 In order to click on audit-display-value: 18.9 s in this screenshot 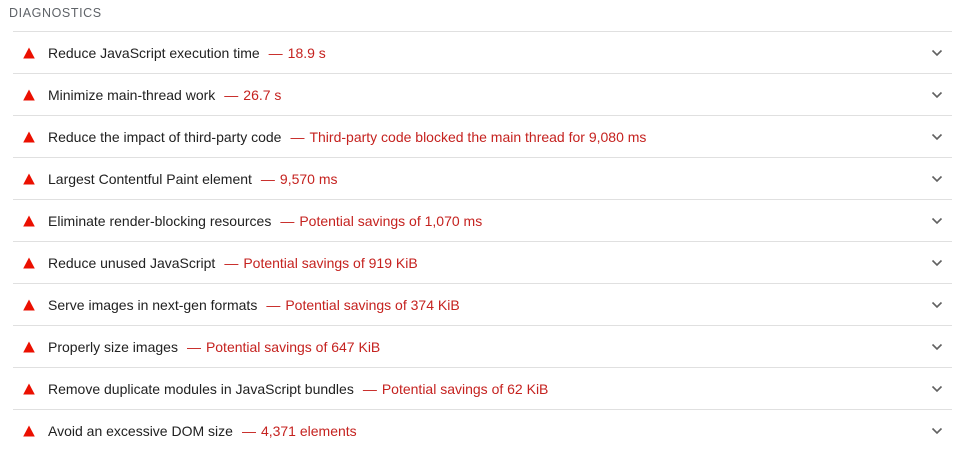, I will do `click(306, 52)`.